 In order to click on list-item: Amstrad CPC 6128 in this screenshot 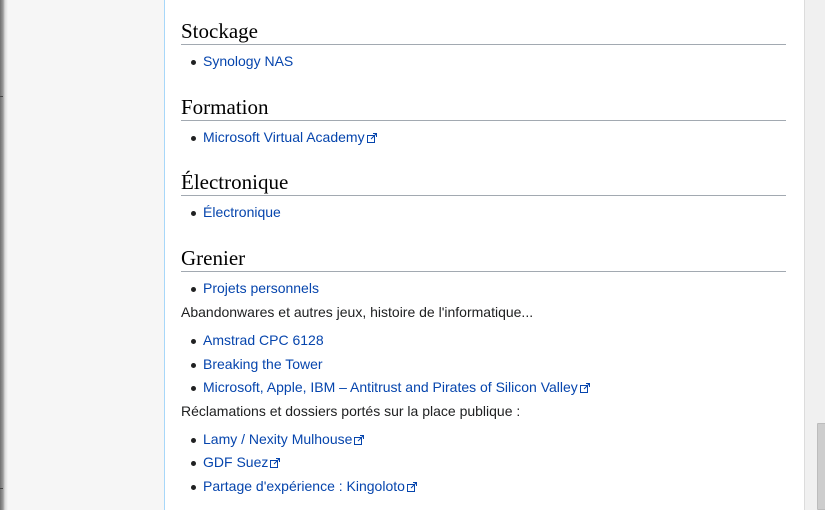, I will do `click(483, 340)`.